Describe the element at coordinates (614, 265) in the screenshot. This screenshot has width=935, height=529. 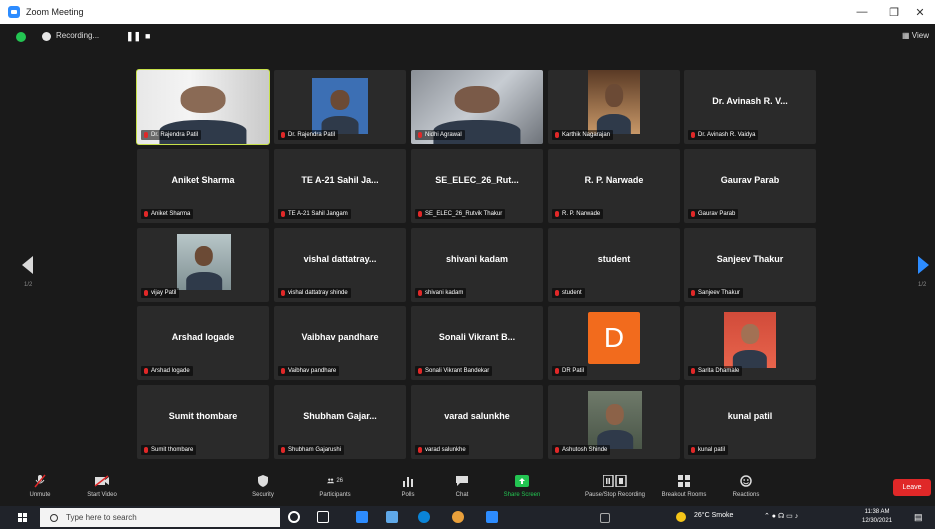
I see `participant-tile: student student` at that location.